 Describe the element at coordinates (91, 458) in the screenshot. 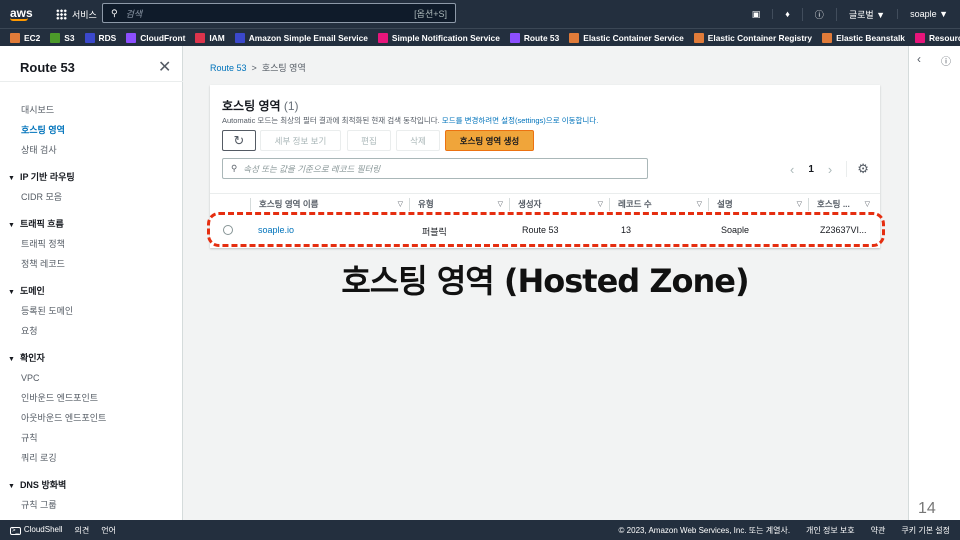

I see `sidebar-item: 쿼리 로깅` at that location.